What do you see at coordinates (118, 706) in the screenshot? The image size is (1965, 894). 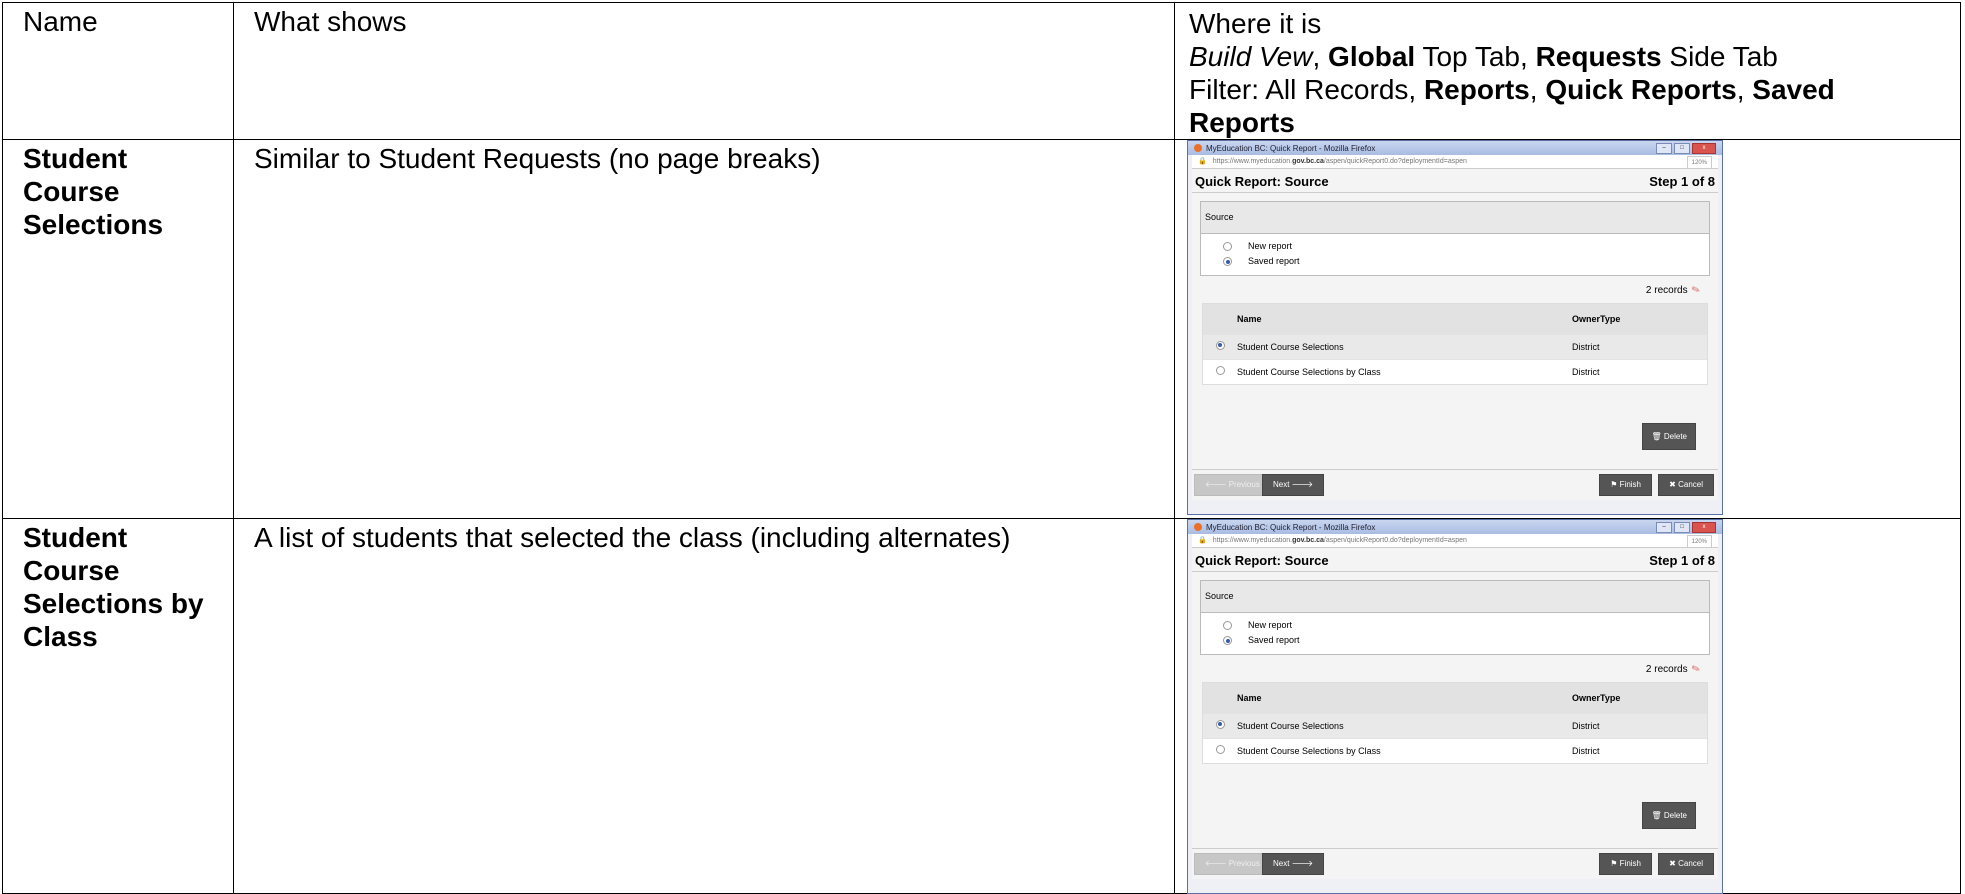 I see `row-name: Student Course Selections by Class` at bounding box center [118, 706].